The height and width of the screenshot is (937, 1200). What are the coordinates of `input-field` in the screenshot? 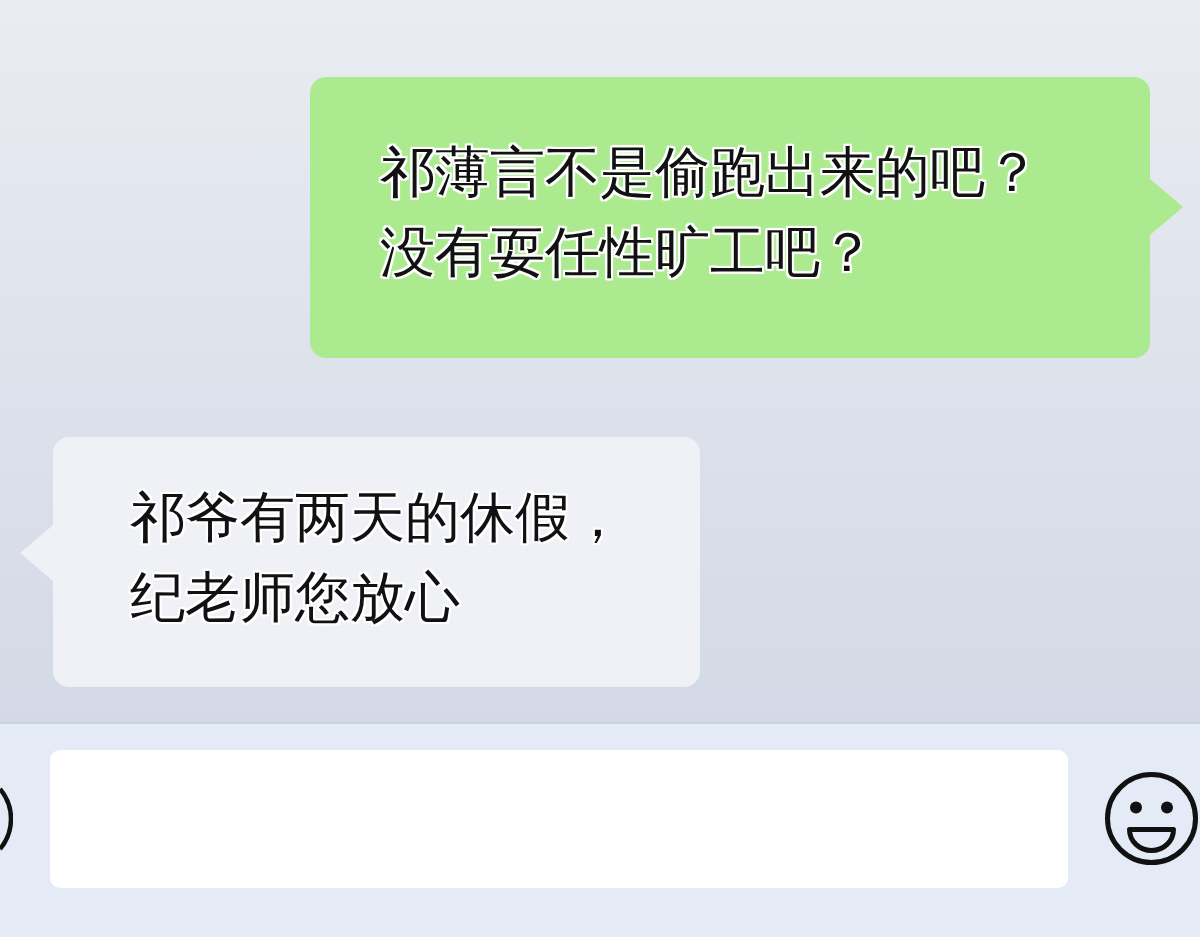 It's located at (559, 818).